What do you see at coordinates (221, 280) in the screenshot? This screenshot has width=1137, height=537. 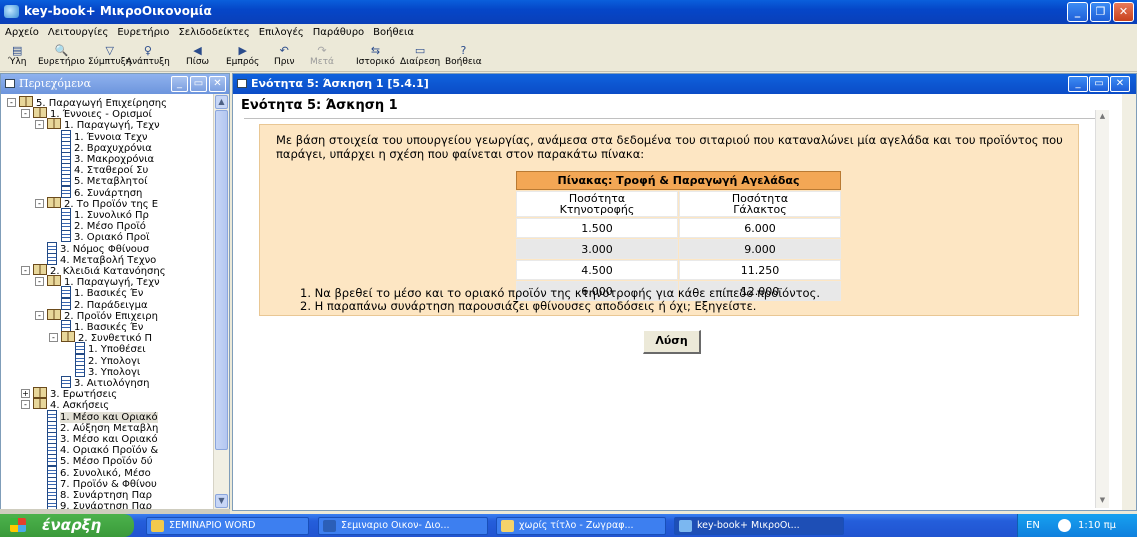 I see `scroll-thumb` at bounding box center [221, 280].